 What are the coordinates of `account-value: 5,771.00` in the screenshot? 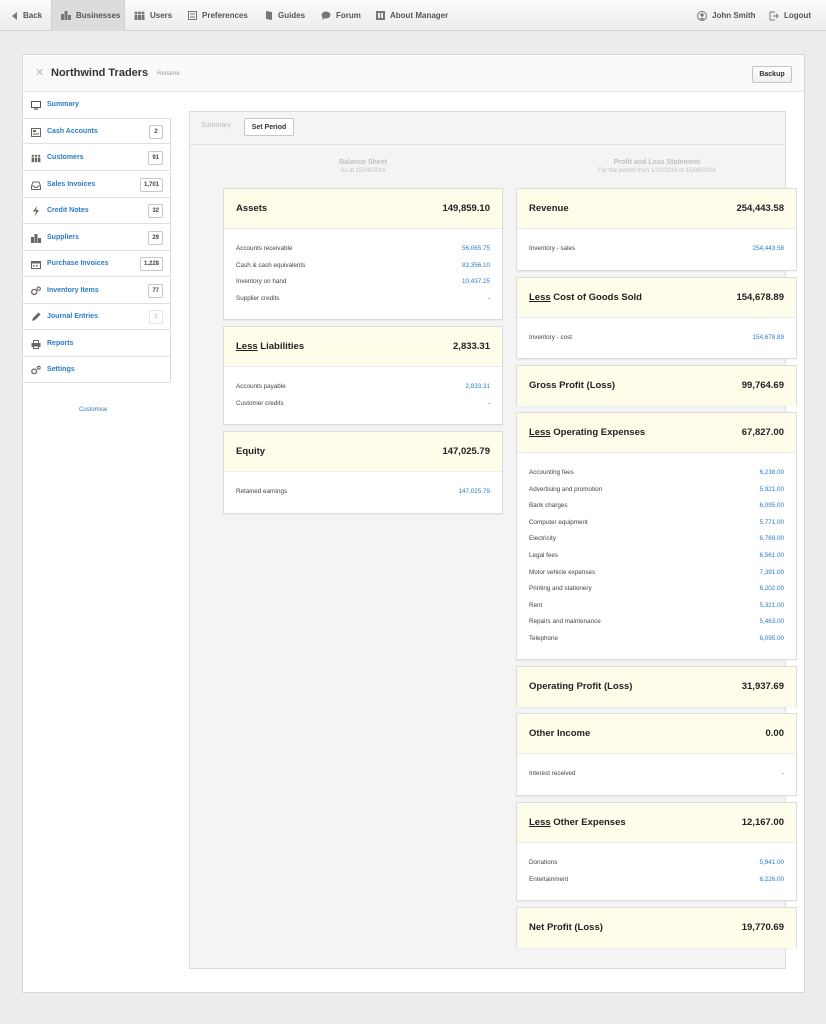 It's located at (771, 522).